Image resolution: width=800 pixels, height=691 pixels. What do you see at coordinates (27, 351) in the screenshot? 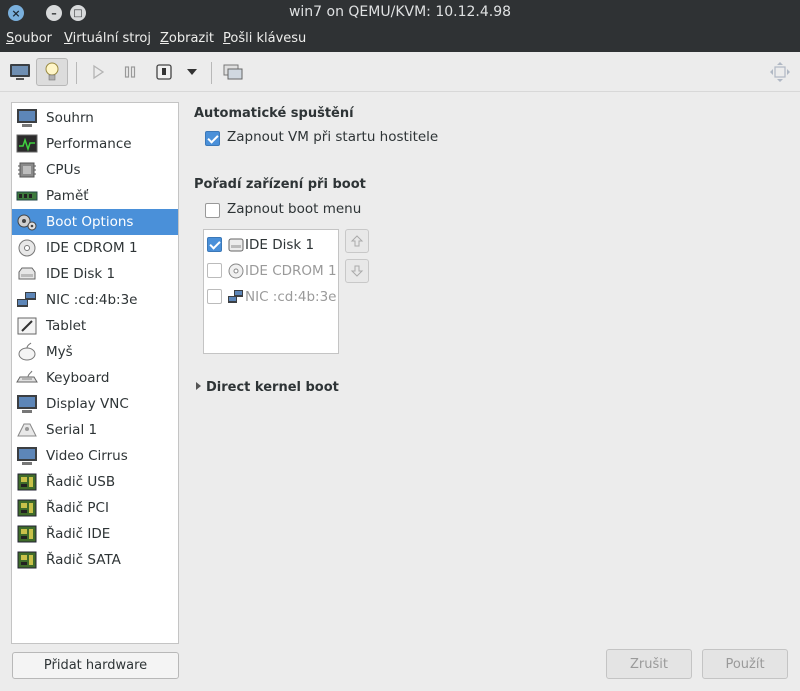
I see `mouse-icon` at bounding box center [27, 351].